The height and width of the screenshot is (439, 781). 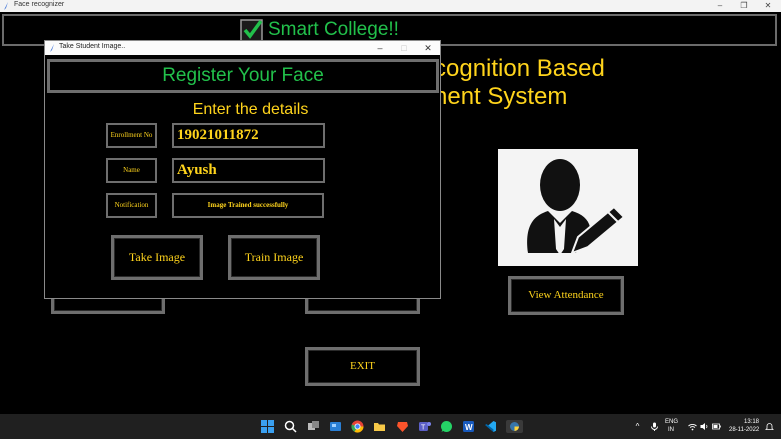 I want to click on start-icon, so click(x=267, y=426).